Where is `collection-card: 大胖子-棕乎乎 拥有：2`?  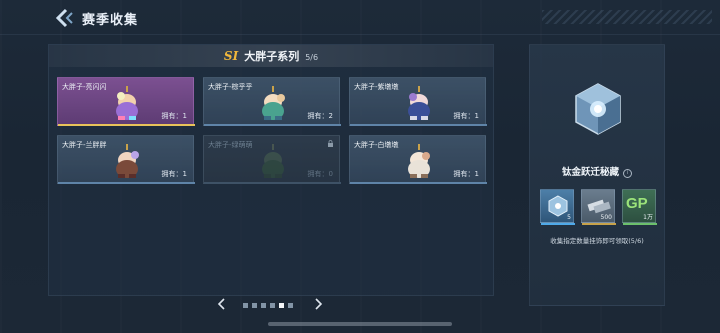
collection-card: 大胖子-棕乎乎 拥有：2 is located at coordinates (272, 101).